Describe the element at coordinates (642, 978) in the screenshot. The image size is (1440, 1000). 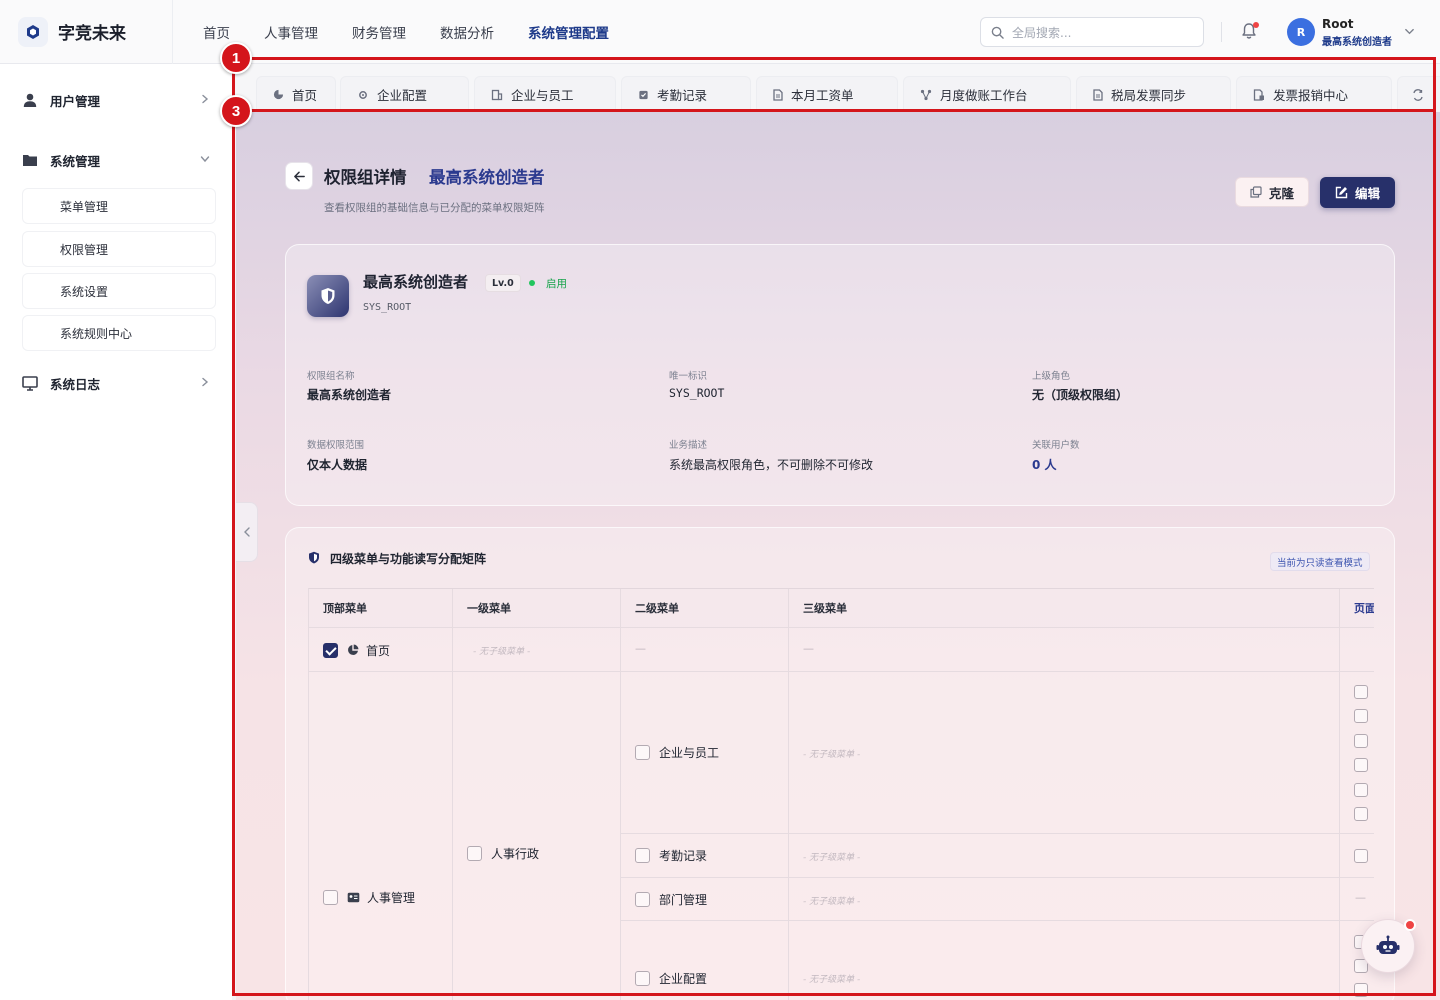
I see `checkbox-company-config` at that location.